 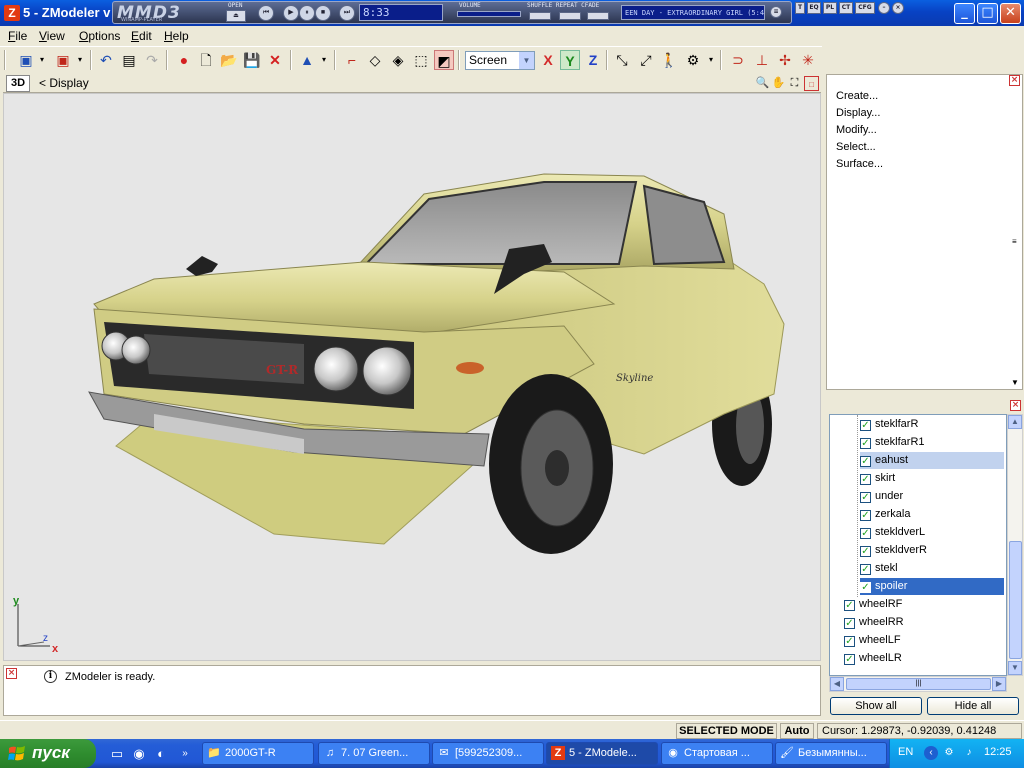 I want to click on menu-help: Help, so click(x=176, y=36).